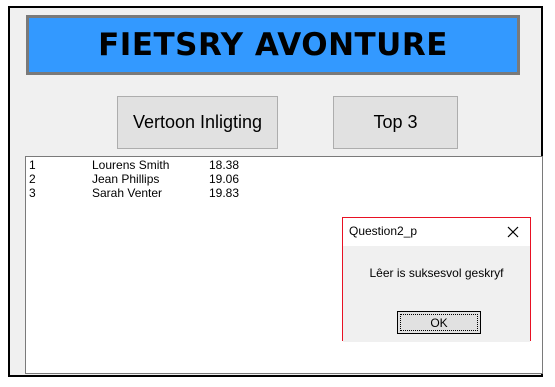  Describe the element at coordinates (224, 193) in the screenshot. I see `time-cell: 19.83` at that location.